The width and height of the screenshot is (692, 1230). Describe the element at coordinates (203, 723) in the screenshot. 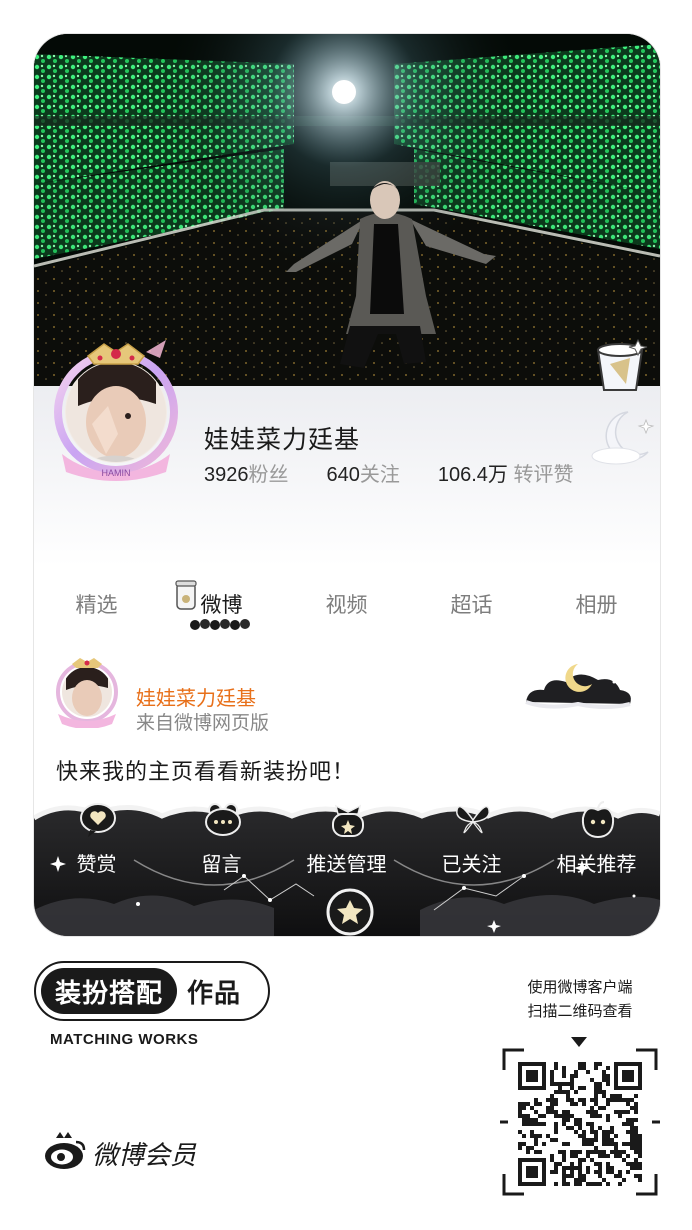

I see `post-source: 来自微博网页版` at that location.